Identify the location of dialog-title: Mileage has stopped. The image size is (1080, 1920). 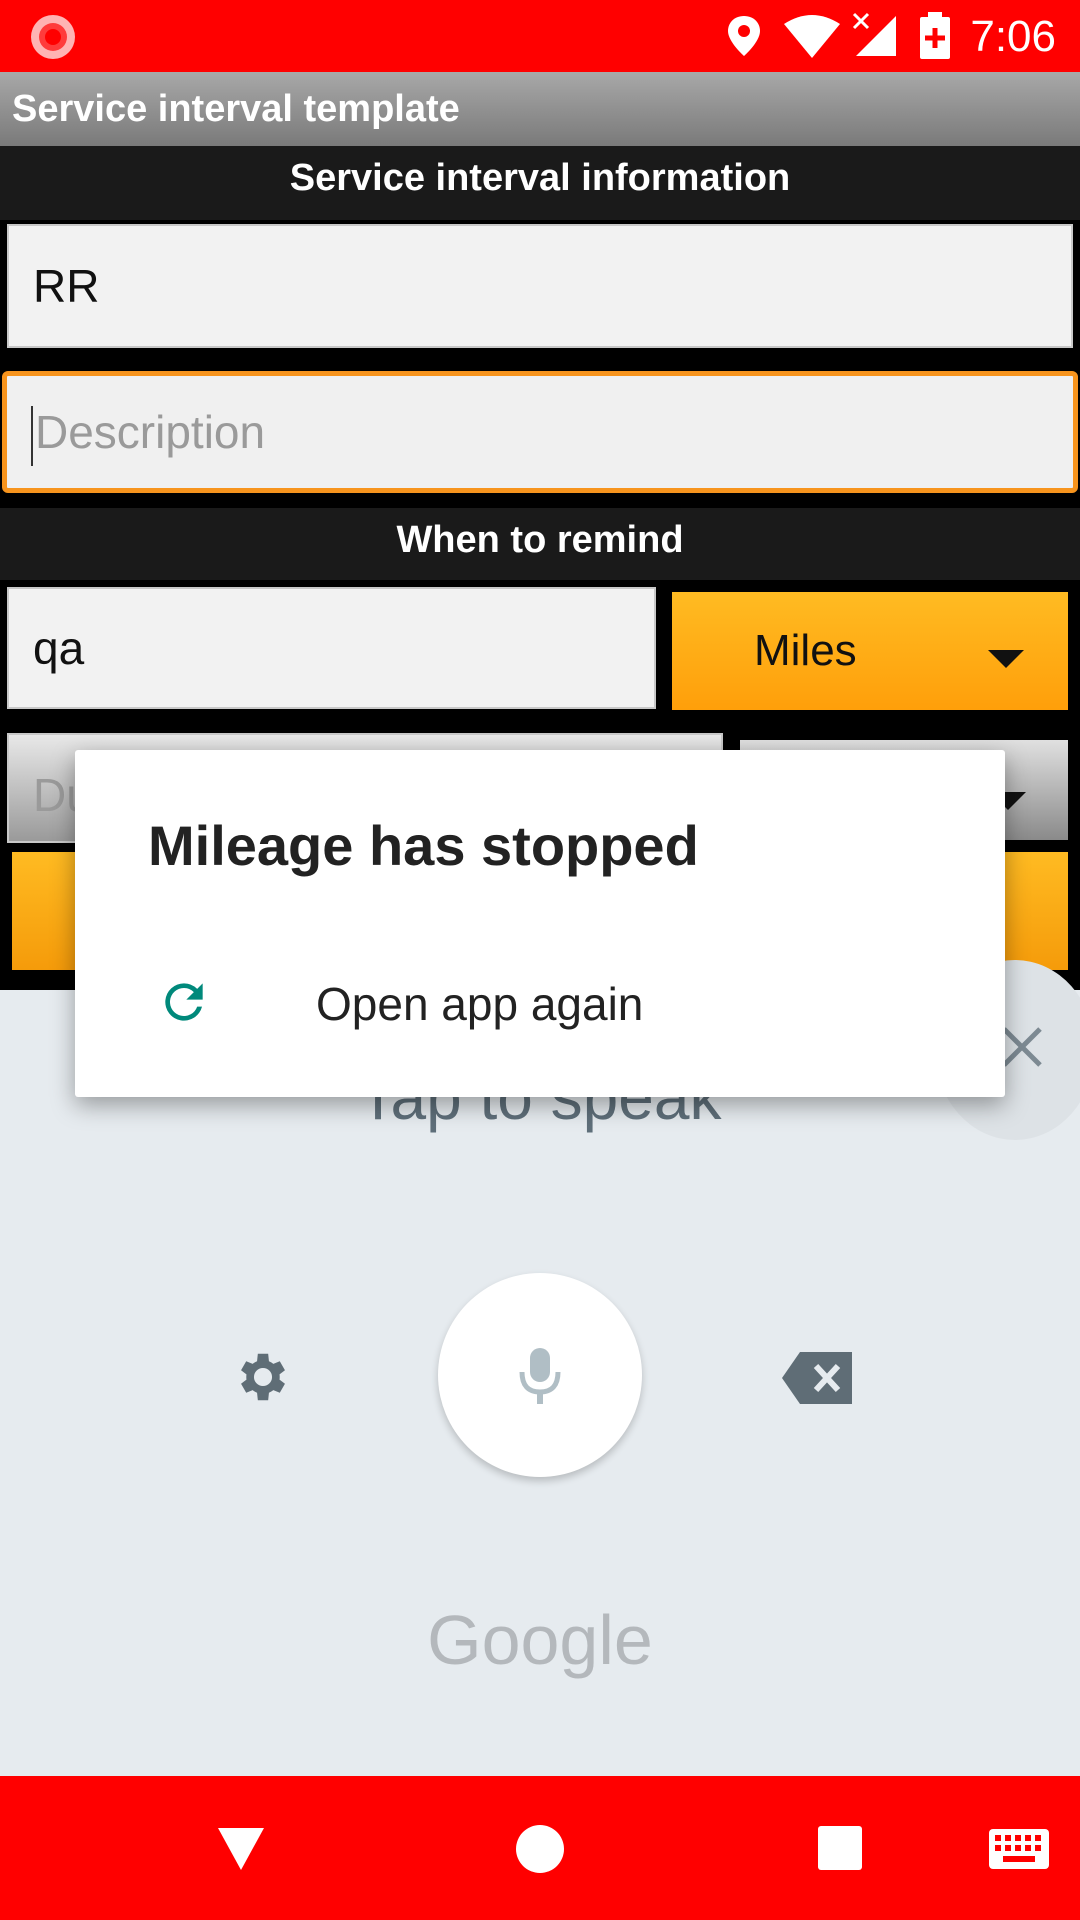
(423, 845).